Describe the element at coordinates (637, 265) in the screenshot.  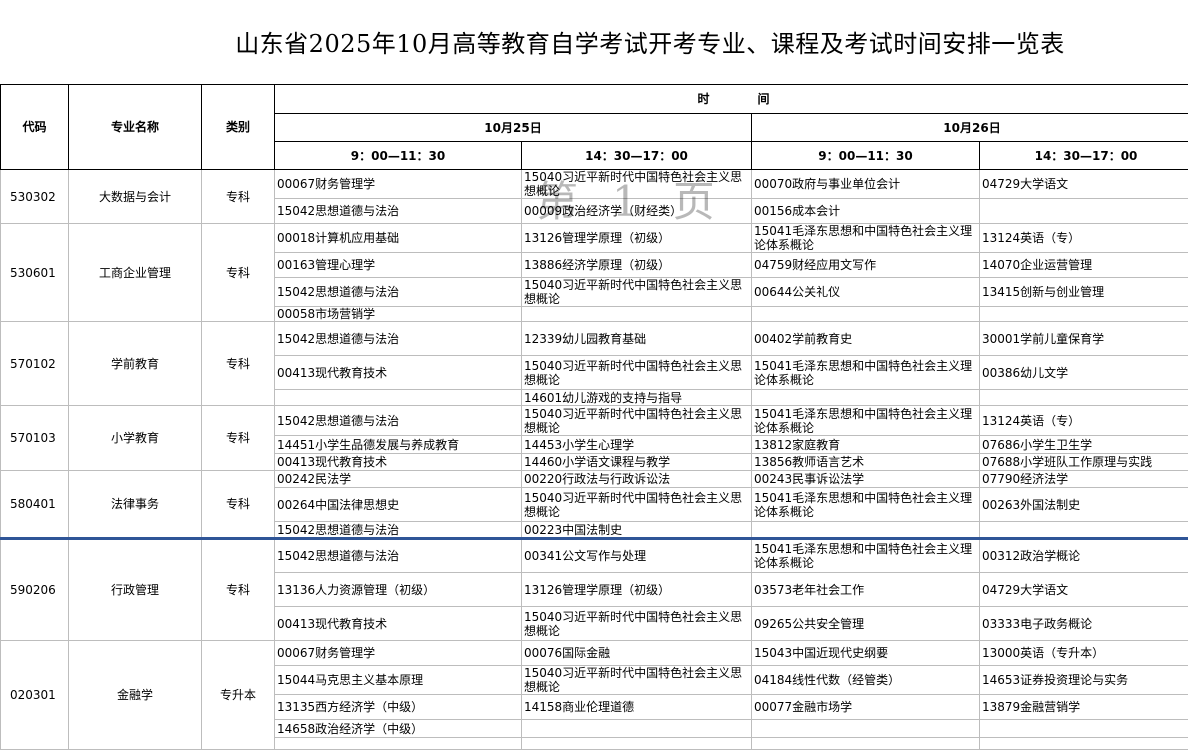
I see `course-cell: 13886经济学原理（初级）` at that location.